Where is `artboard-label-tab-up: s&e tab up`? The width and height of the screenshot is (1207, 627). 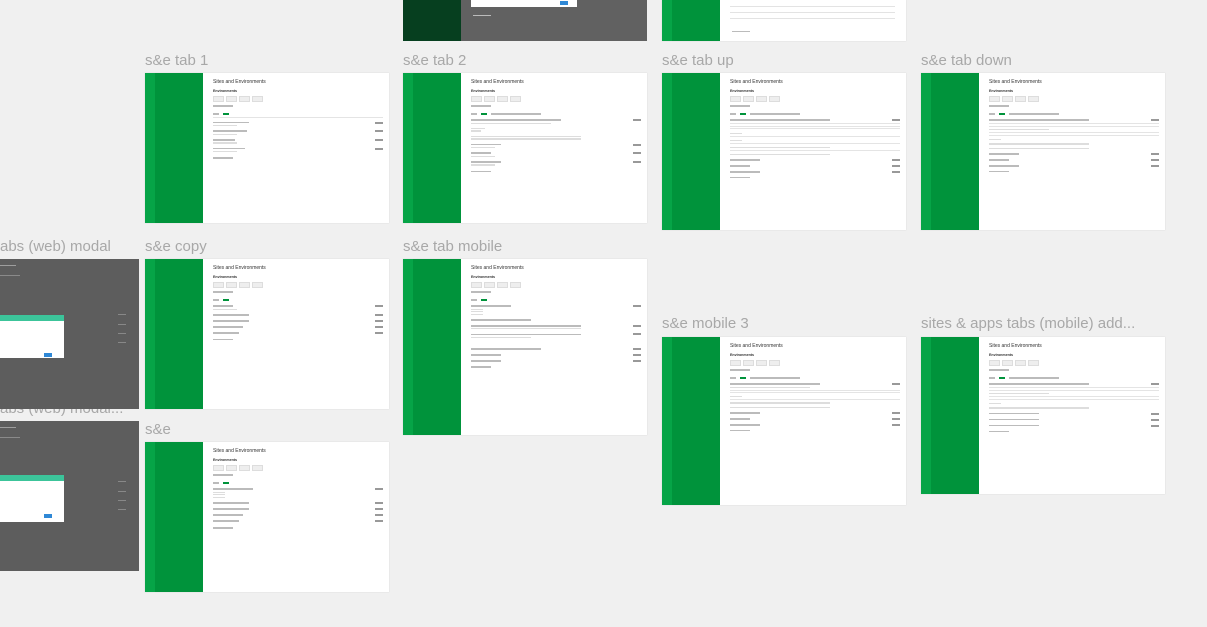 artboard-label-tab-up: s&e tab up is located at coordinates (698, 60).